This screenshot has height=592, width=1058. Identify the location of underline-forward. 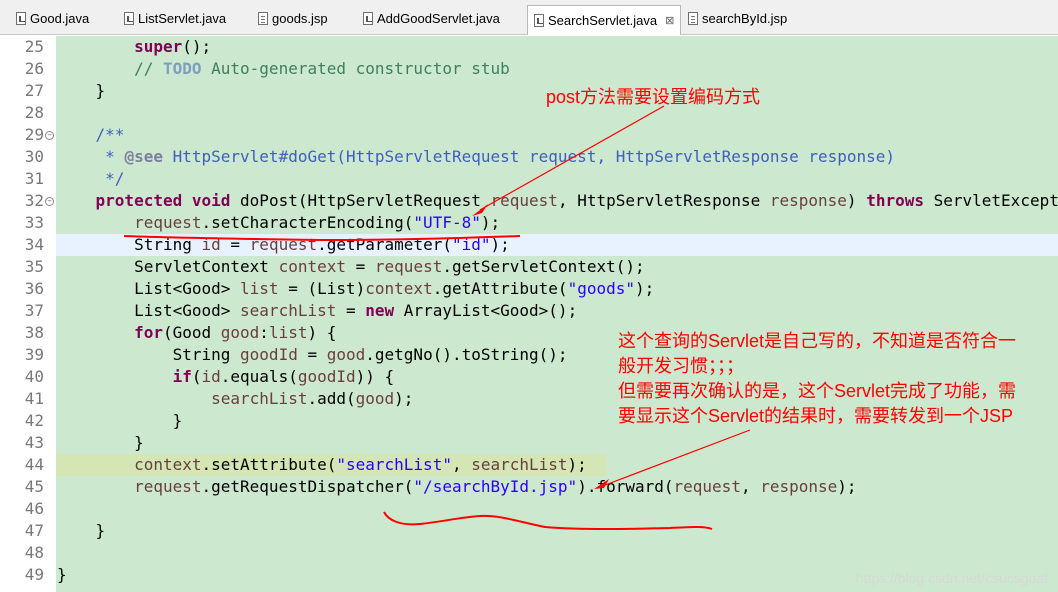
(548, 520).